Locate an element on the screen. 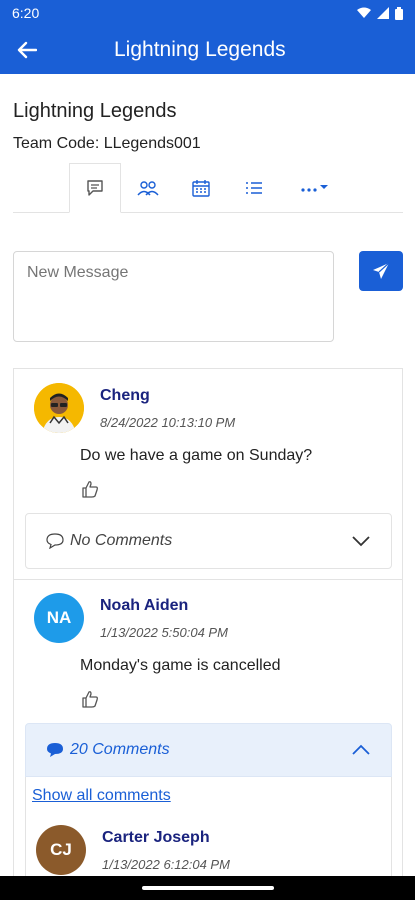 The image size is (415, 900). send-button is located at coordinates (381, 271).